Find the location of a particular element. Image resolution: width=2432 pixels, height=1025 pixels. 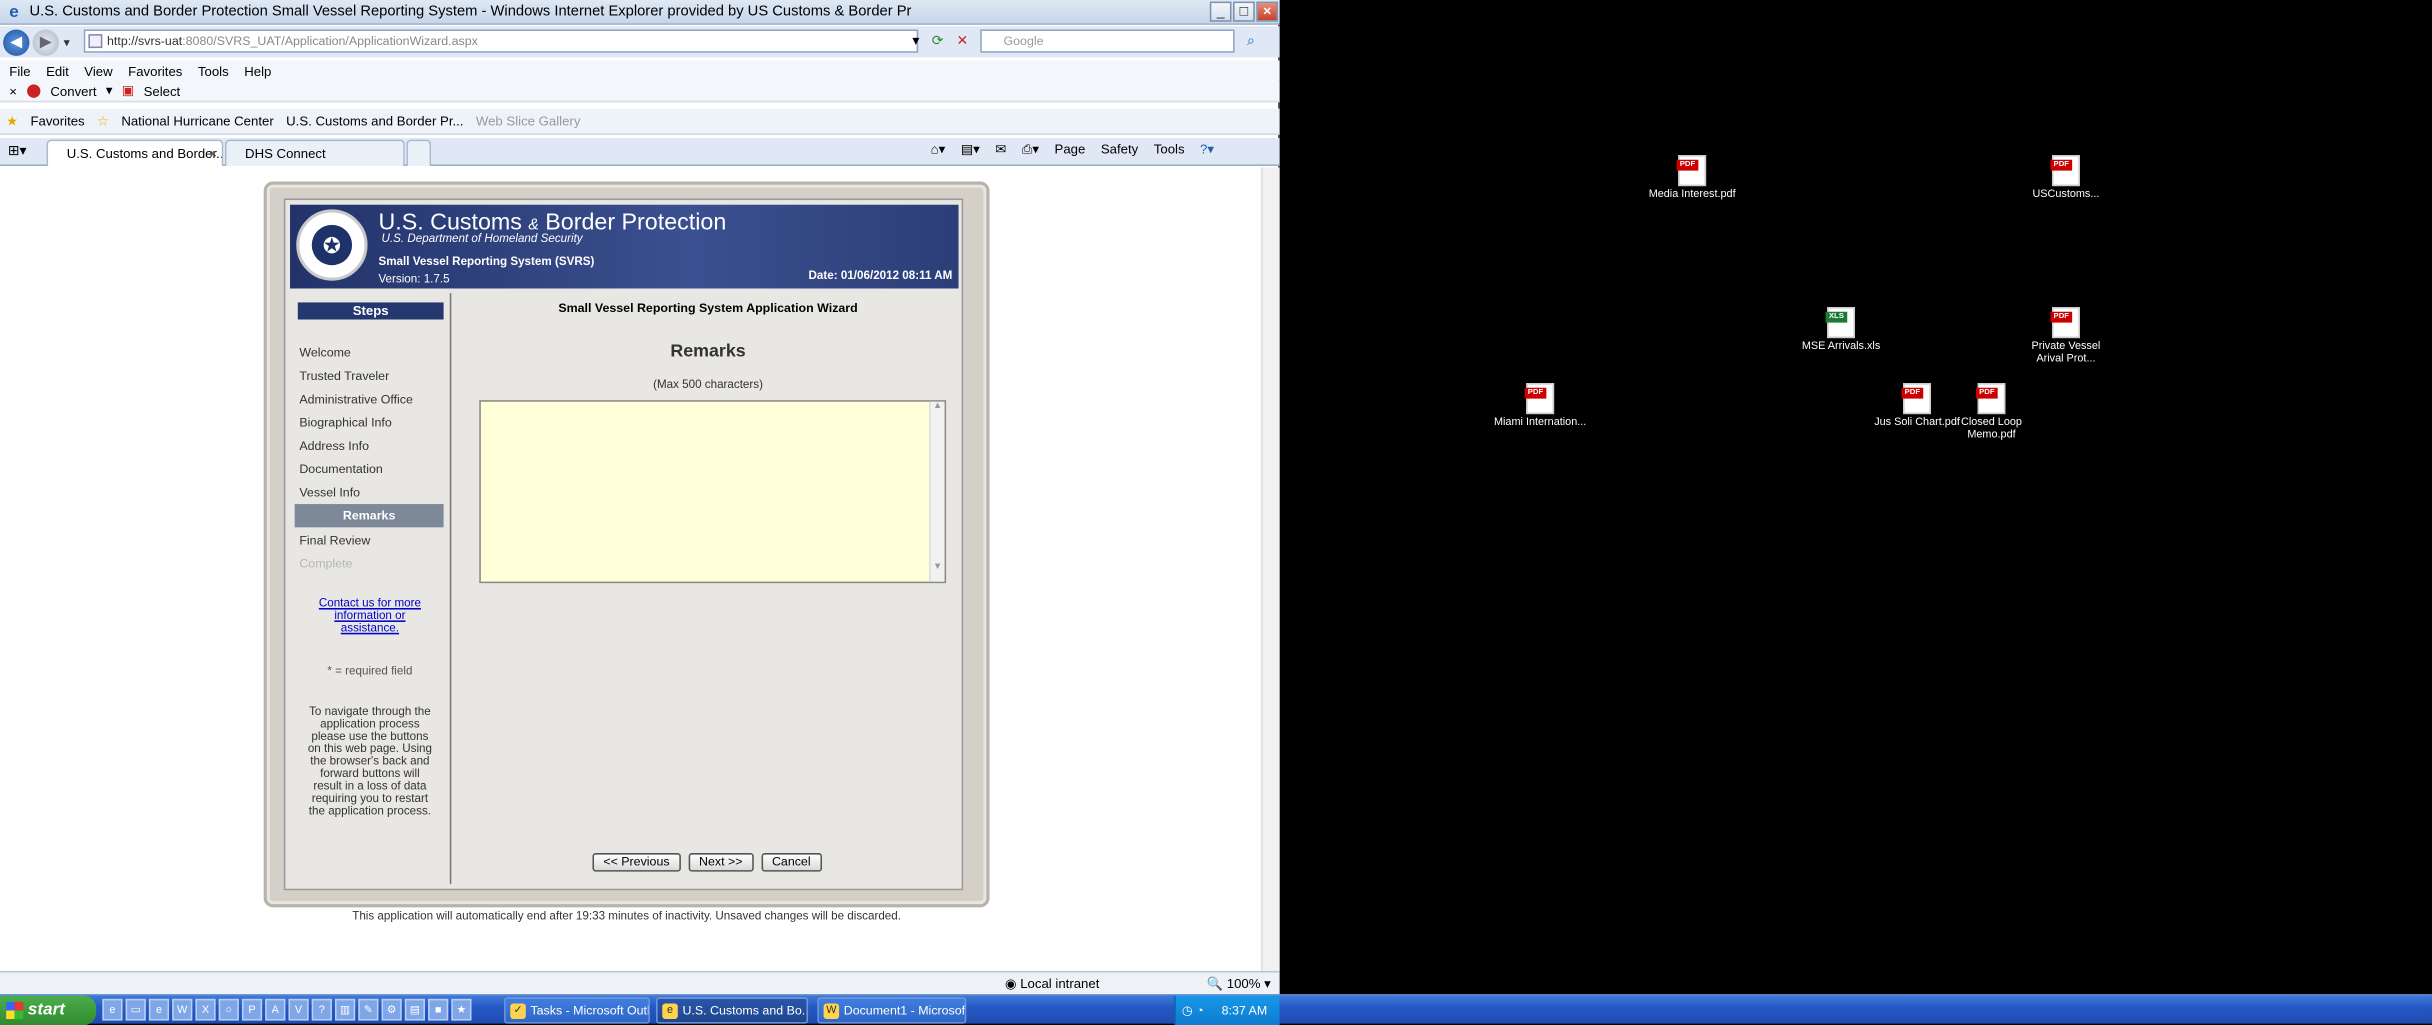

required-field-note: * = required field is located at coordinates (370, 670).